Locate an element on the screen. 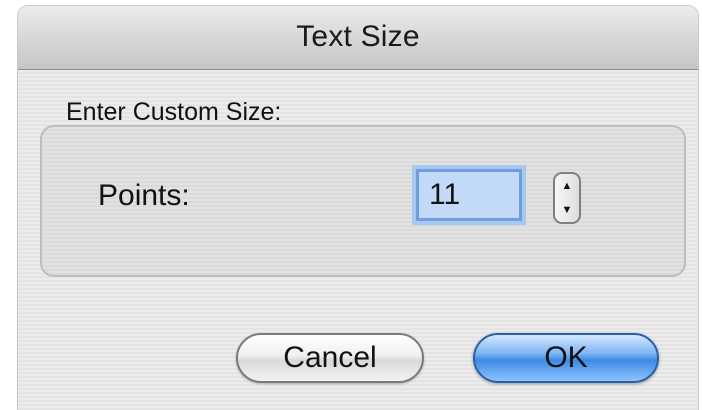 The width and height of the screenshot is (702, 410). points-label: Points: is located at coordinates (144, 195).